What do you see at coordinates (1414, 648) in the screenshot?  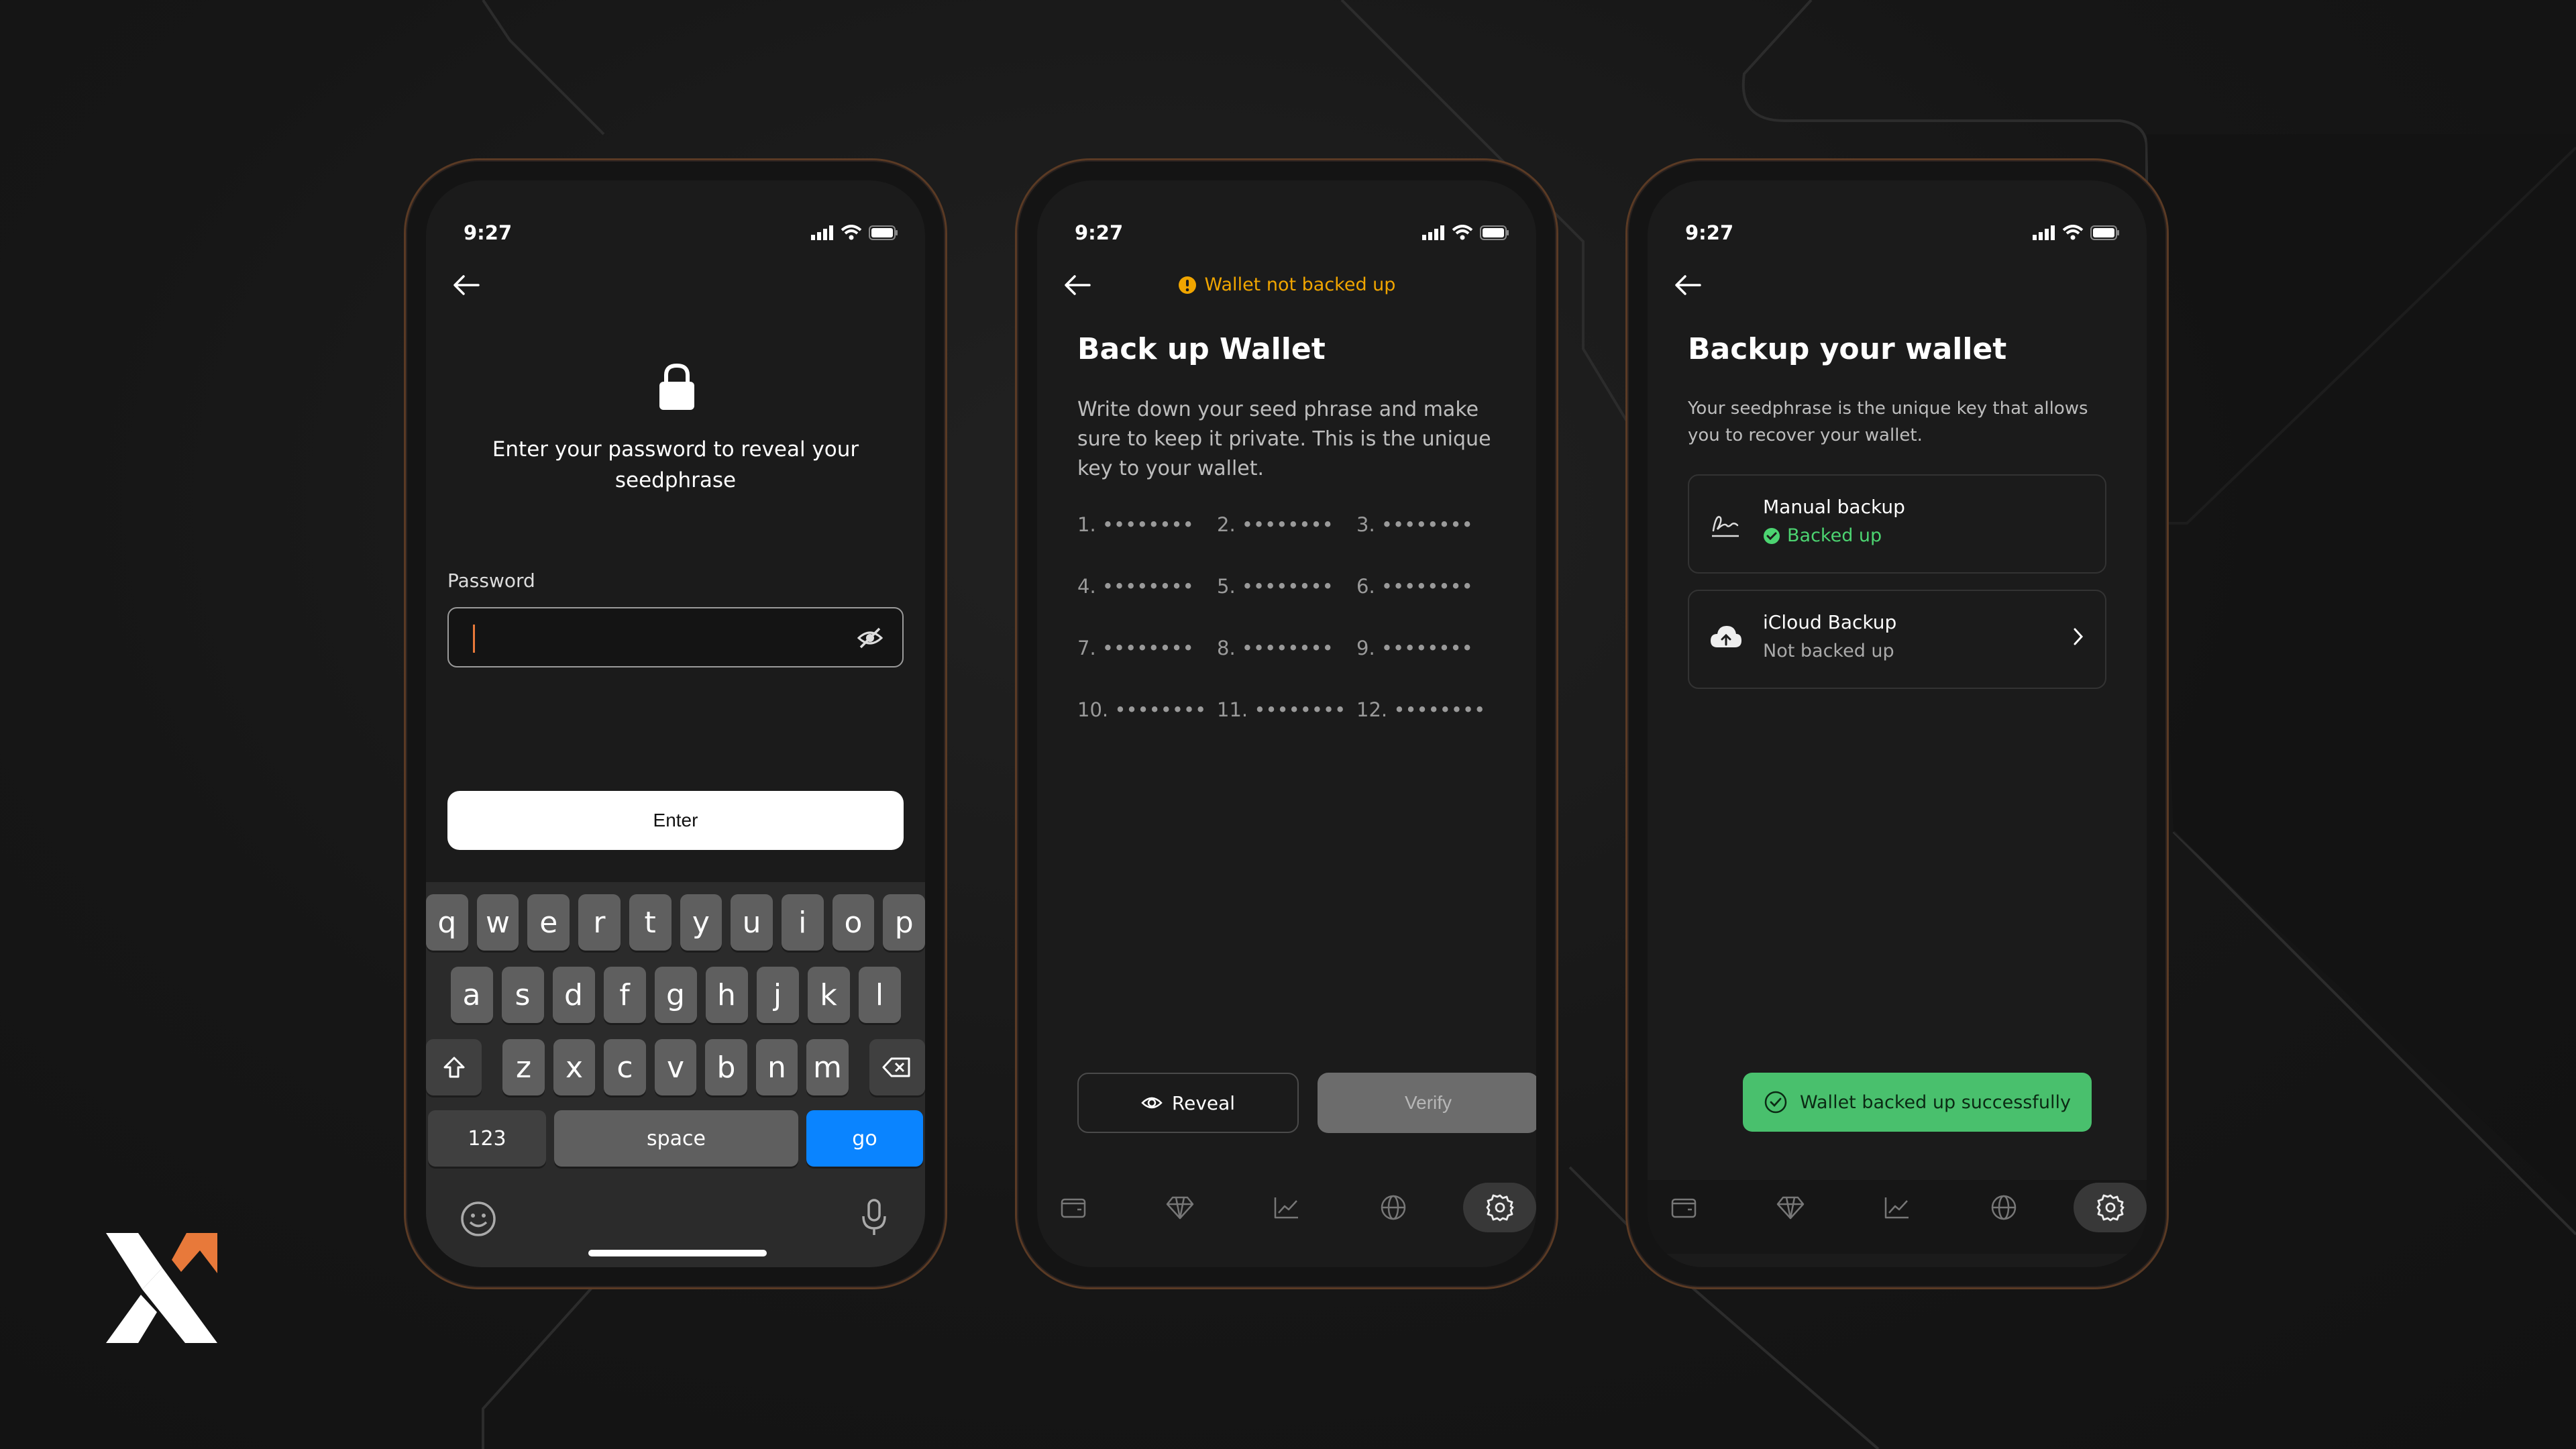 I see `seed-word: 9. ••••••••` at bounding box center [1414, 648].